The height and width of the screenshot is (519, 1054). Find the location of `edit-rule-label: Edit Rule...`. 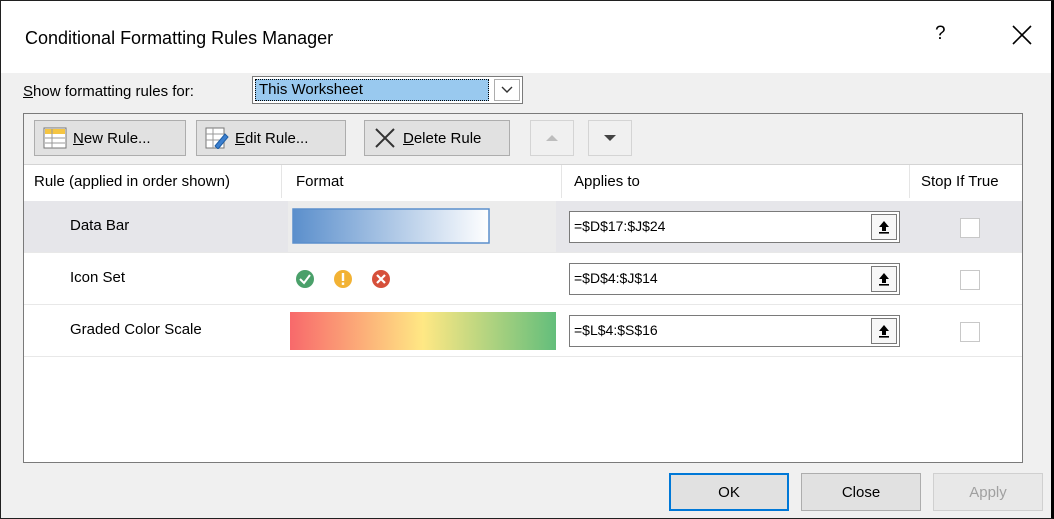

edit-rule-label: Edit Rule... is located at coordinates (272, 138).